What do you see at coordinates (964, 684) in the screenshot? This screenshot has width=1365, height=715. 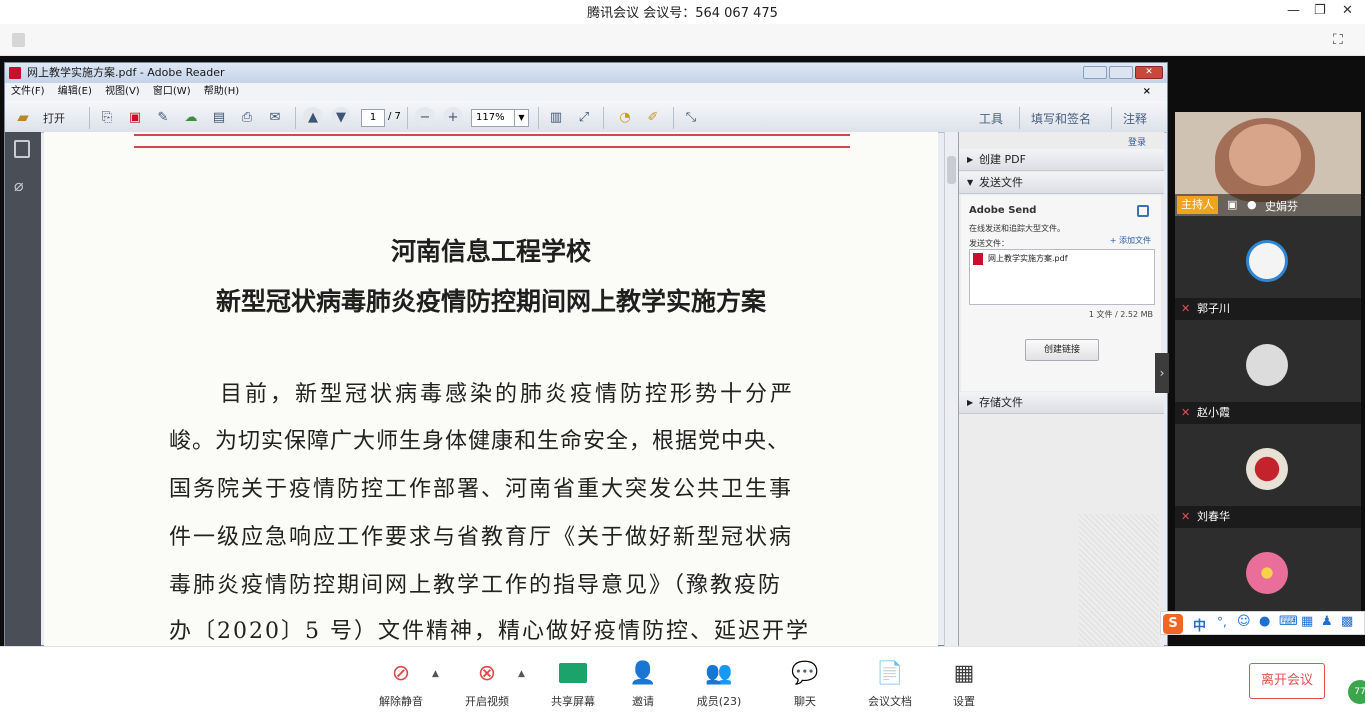 I see `settings-button: ▦ 设置` at bounding box center [964, 684].